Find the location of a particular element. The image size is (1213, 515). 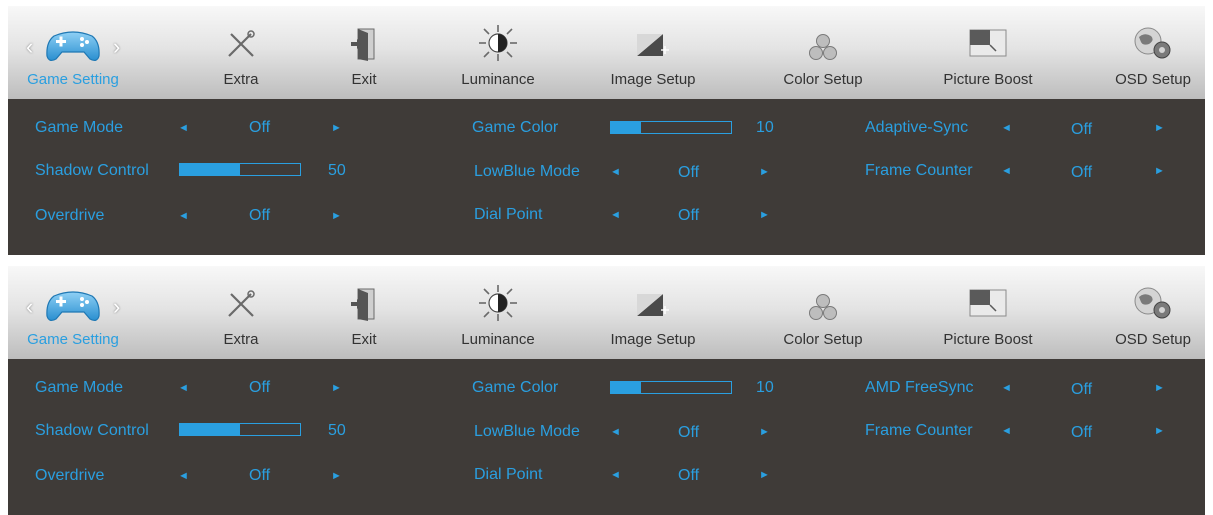

exit-door-icon is located at coordinates (363, 44).